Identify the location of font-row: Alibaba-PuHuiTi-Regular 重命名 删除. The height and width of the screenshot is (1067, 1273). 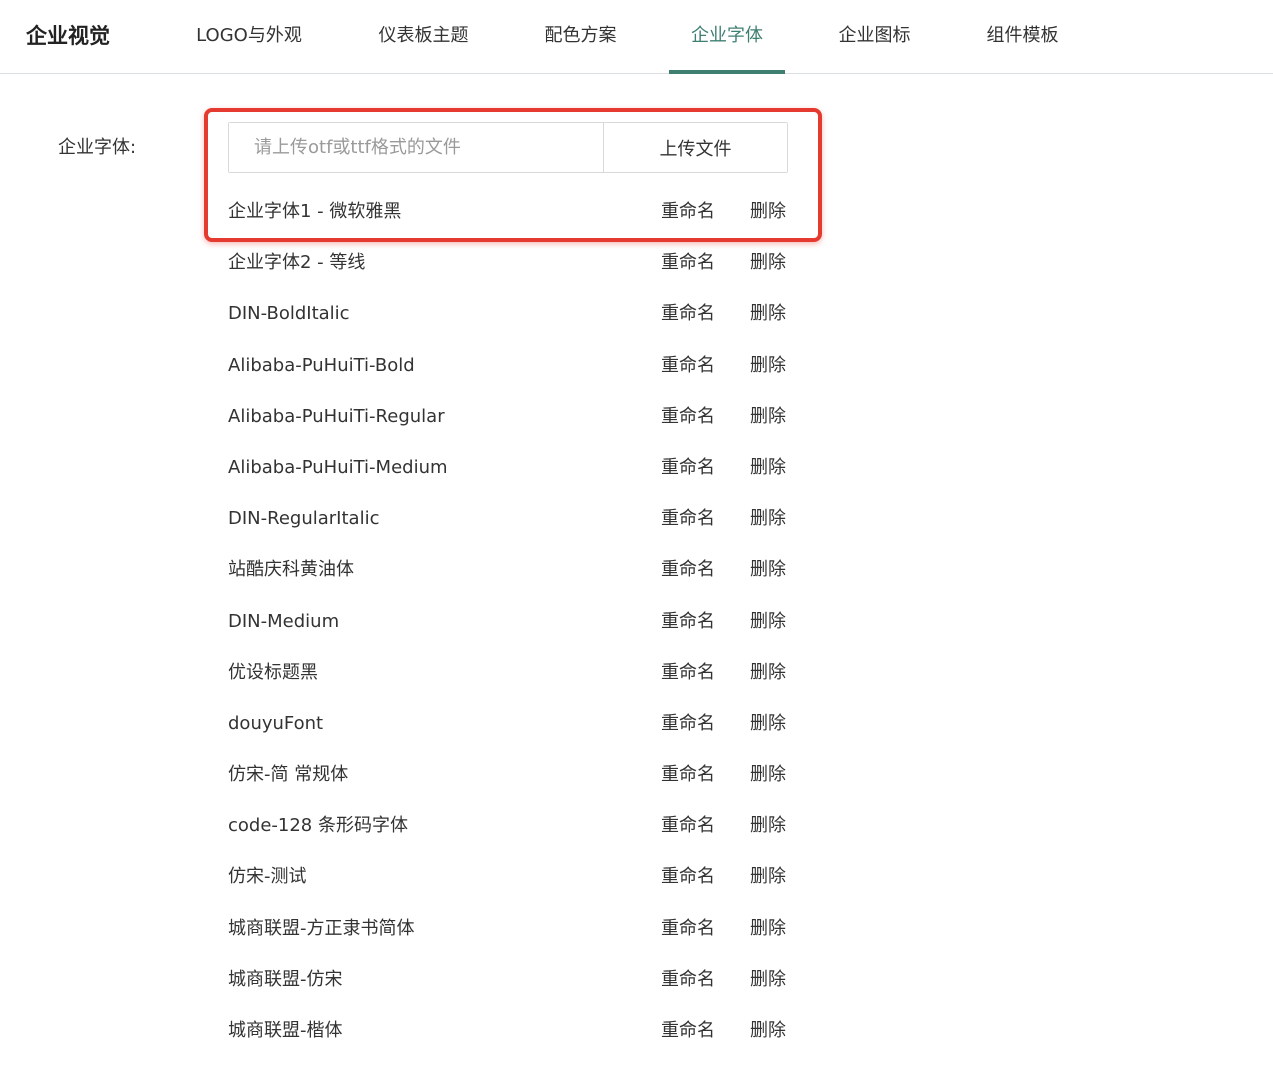
(508, 416).